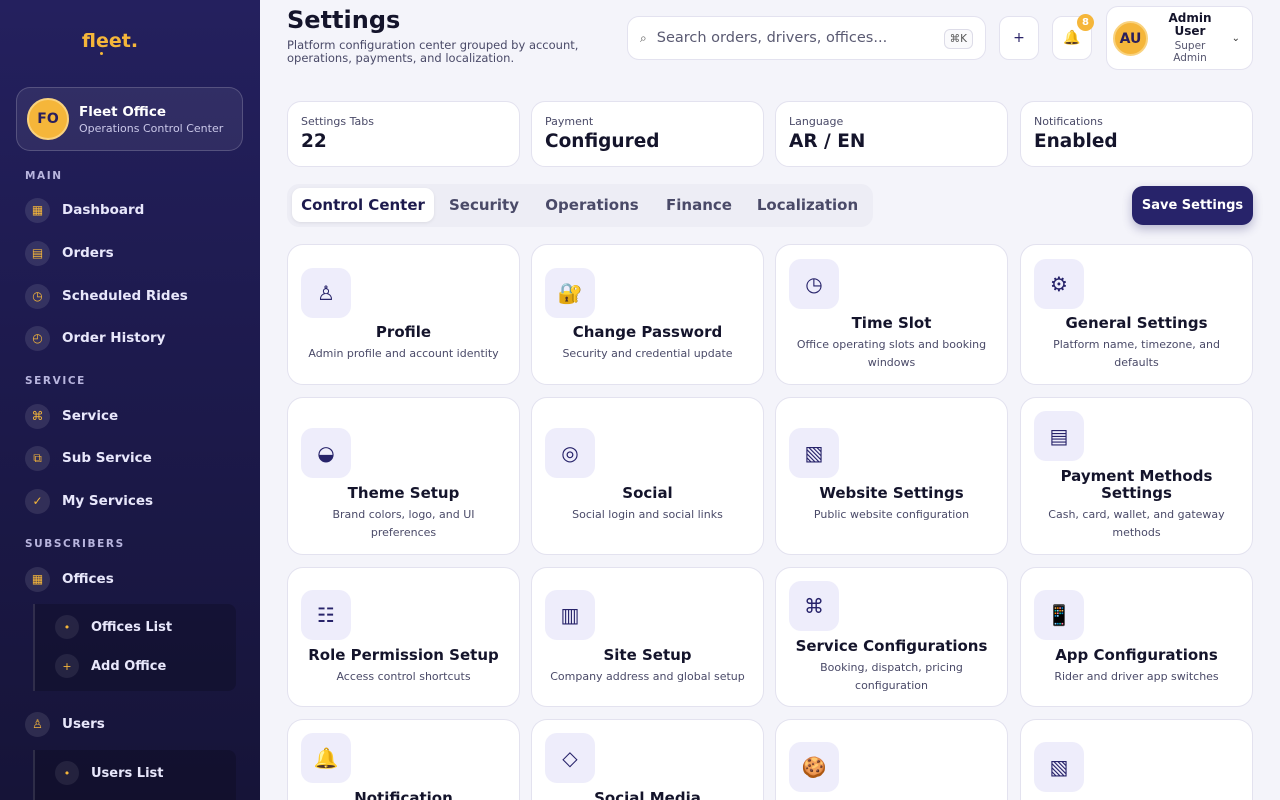 Image resolution: width=1280 pixels, height=800 pixels. I want to click on sidebar-item-my-services: ✓ My Services, so click(89, 501).